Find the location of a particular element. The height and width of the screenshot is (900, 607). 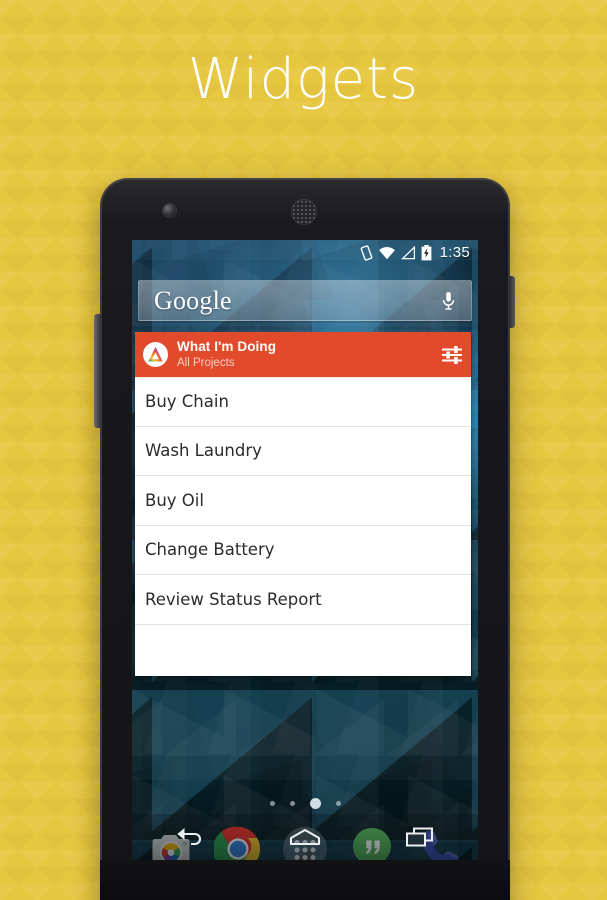

cell-signal-icon is located at coordinates (407, 252).